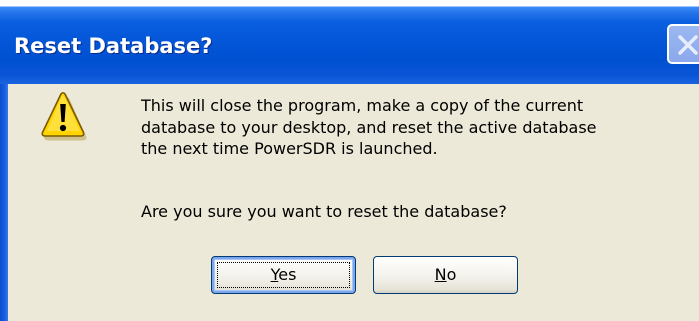 Image resolution: width=699 pixels, height=321 pixels. I want to click on no-button: No, so click(445, 275).